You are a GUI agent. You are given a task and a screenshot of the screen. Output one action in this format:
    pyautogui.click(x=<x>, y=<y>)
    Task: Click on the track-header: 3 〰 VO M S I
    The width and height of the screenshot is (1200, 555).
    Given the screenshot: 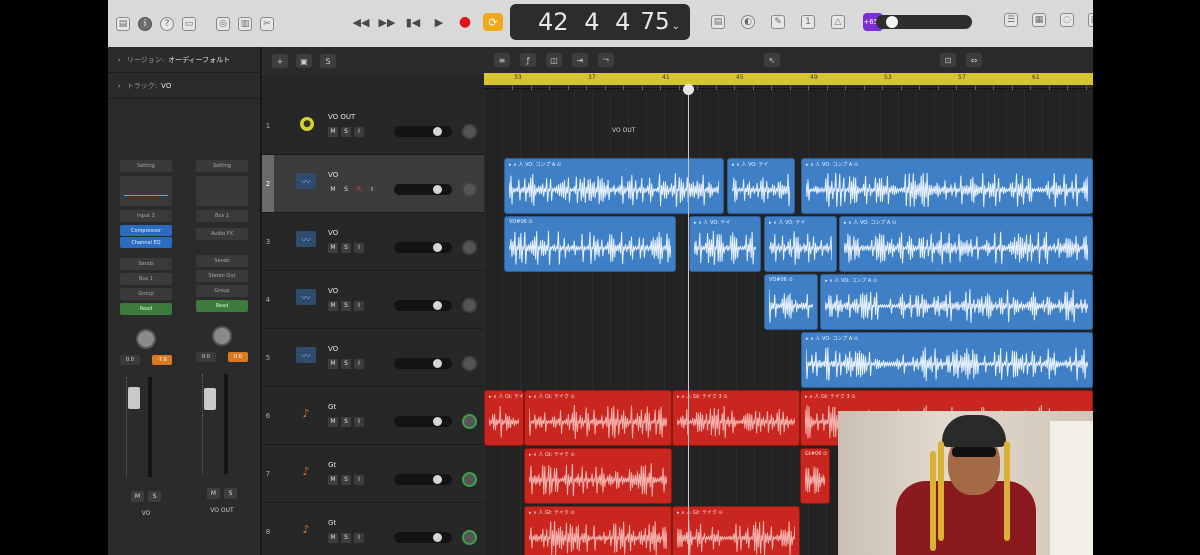 What is the action you would take?
    pyautogui.click(x=373, y=242)
    